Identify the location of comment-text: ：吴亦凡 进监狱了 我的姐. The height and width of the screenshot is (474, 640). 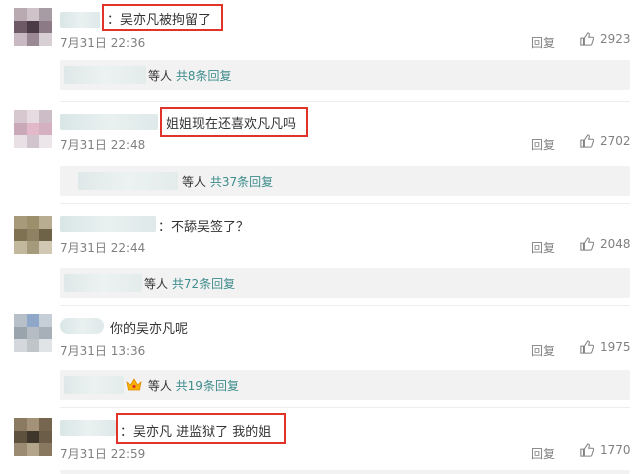
(196, 432).